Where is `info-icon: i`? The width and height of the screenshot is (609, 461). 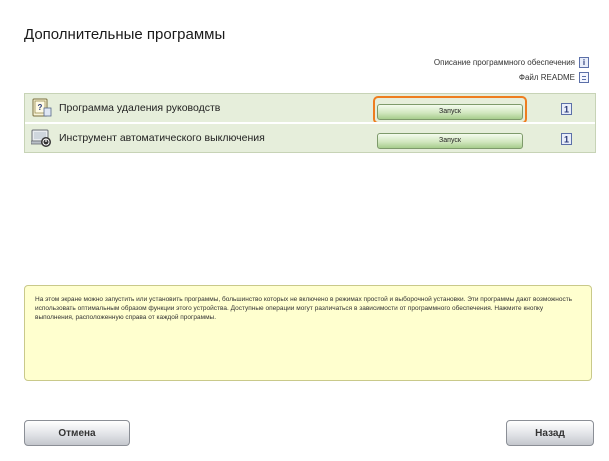 info-icon: i is located at coordinates (584, 62).